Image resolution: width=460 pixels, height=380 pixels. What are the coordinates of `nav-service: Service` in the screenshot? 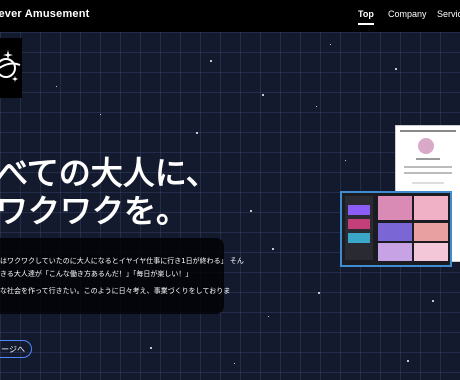 It's located at (448, 14).